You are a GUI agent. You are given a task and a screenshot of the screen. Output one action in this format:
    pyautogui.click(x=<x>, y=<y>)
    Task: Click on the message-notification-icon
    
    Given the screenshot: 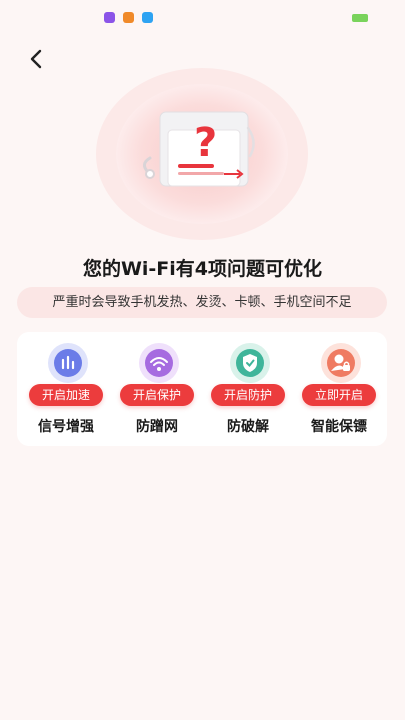 What is the action you would take?
    pyautogui.click(x=147, y=17)
    